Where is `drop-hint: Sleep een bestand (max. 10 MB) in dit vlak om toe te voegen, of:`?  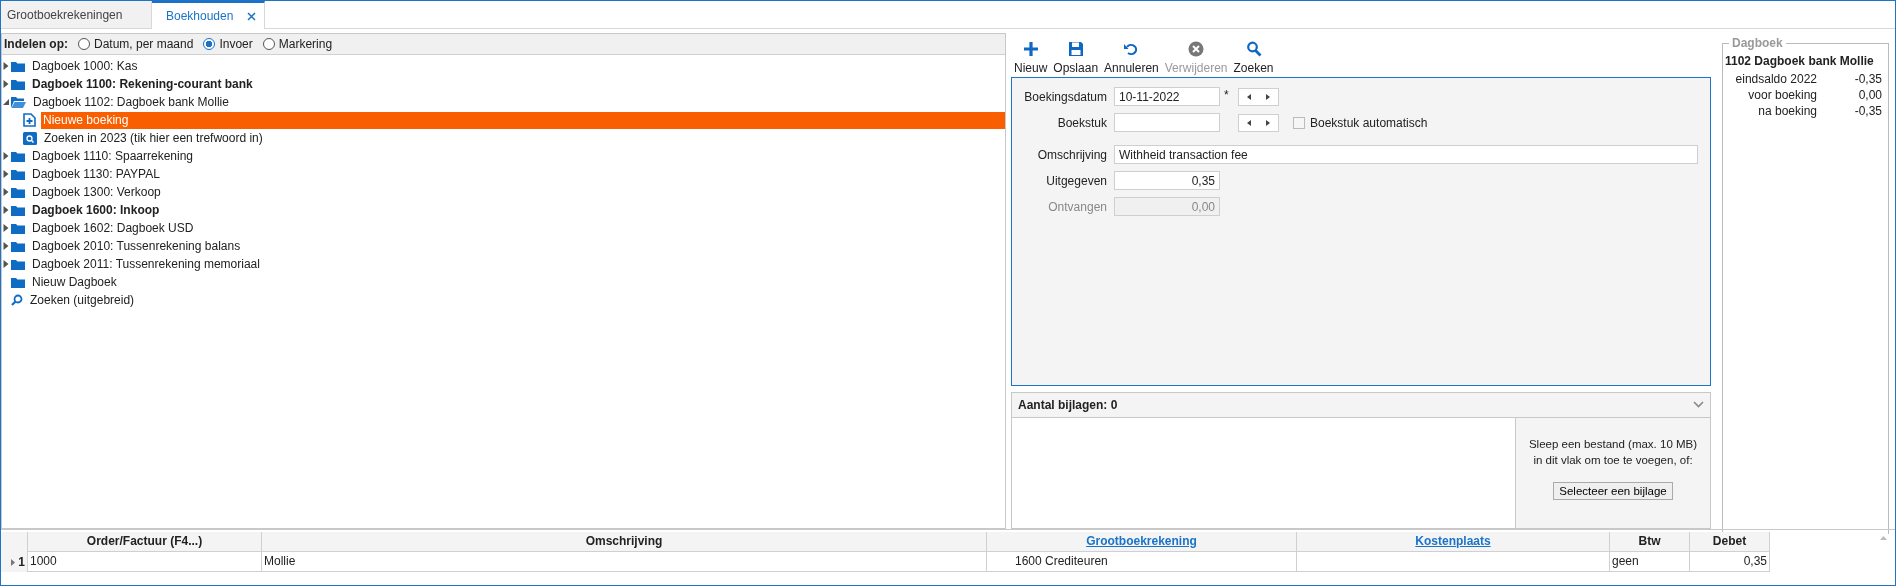
drop-hint: Sleep een bestand (max. 10 MB) in dit vlak om toe te voegen, of: is located at coordinates (1613, 452).